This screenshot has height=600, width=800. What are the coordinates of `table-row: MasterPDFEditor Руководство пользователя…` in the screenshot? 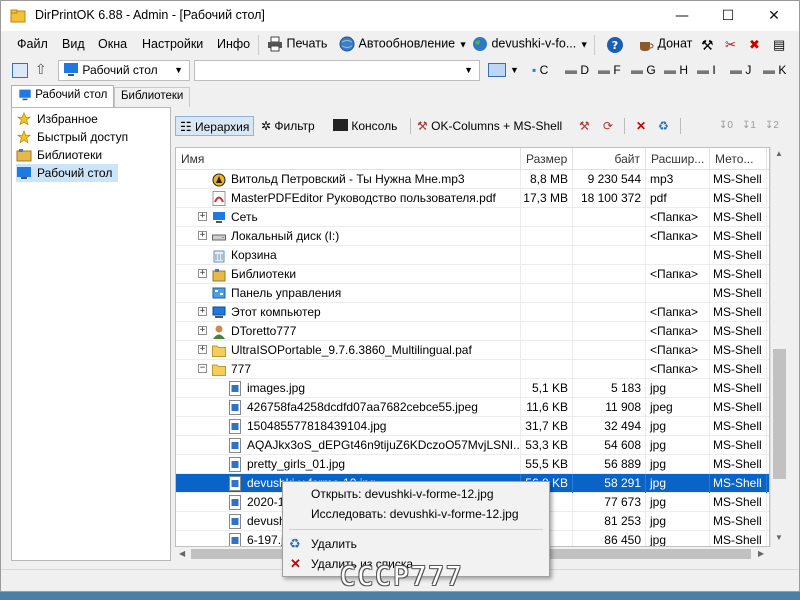 It's located at (472, 198).